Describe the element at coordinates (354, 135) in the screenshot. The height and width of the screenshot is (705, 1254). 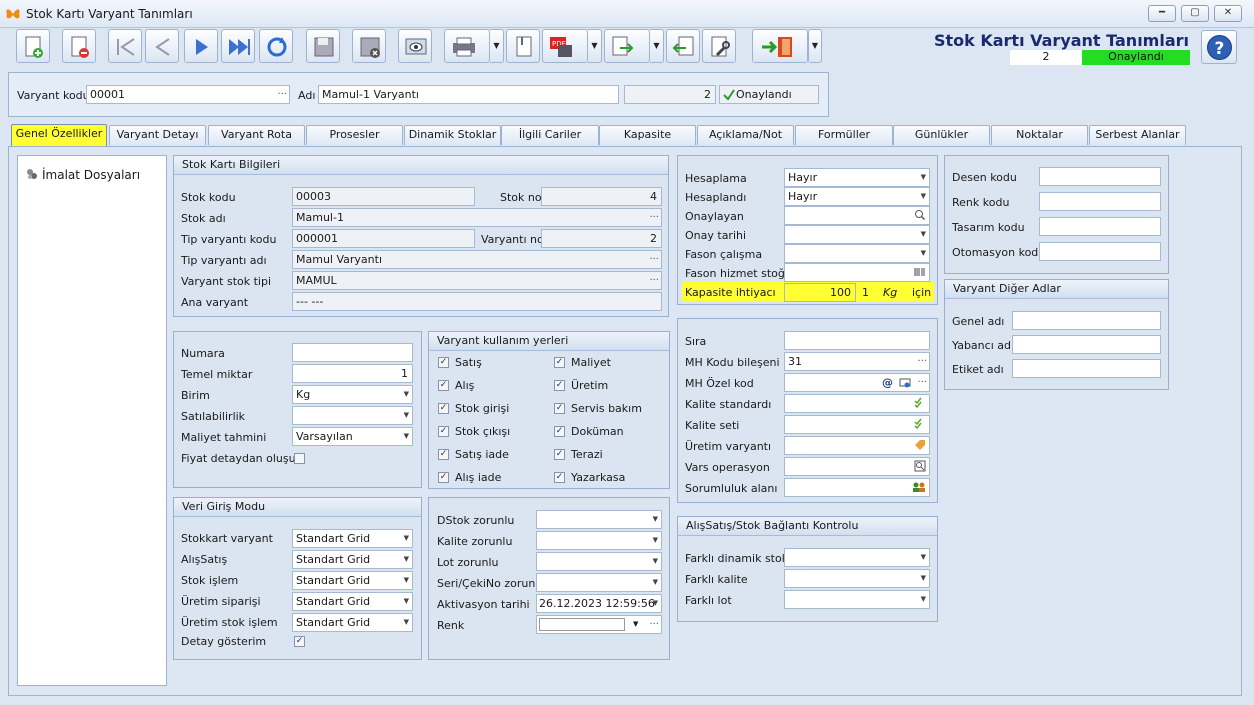
I see `tab-prosesler: Prosesler` at that location.